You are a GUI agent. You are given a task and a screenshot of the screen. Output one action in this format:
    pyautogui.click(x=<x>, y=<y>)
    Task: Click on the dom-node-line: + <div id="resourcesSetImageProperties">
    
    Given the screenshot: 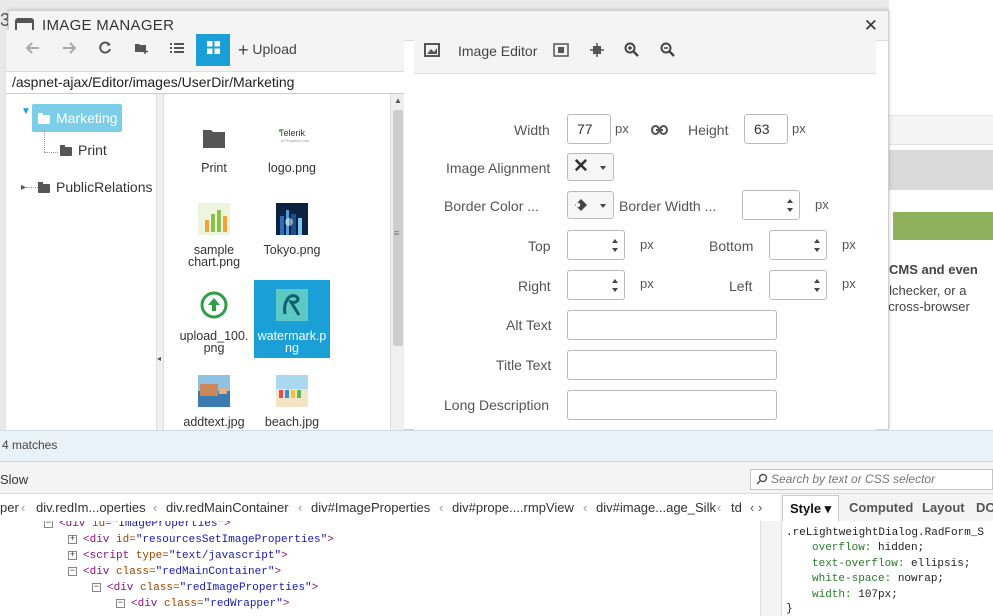 What is the action you would take?
    pyautogui.click(x=201, y=540)
    